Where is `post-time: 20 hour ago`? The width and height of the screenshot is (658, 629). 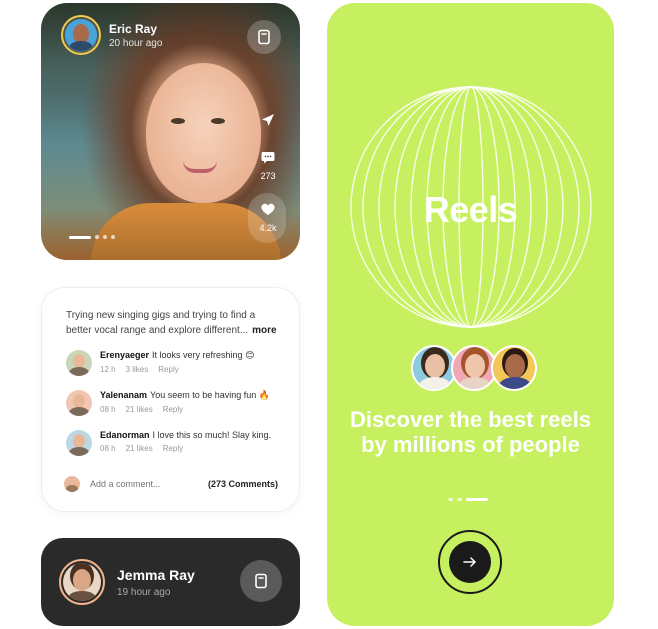
post-time: 20 hour ago is located at coordinates (136, 43).